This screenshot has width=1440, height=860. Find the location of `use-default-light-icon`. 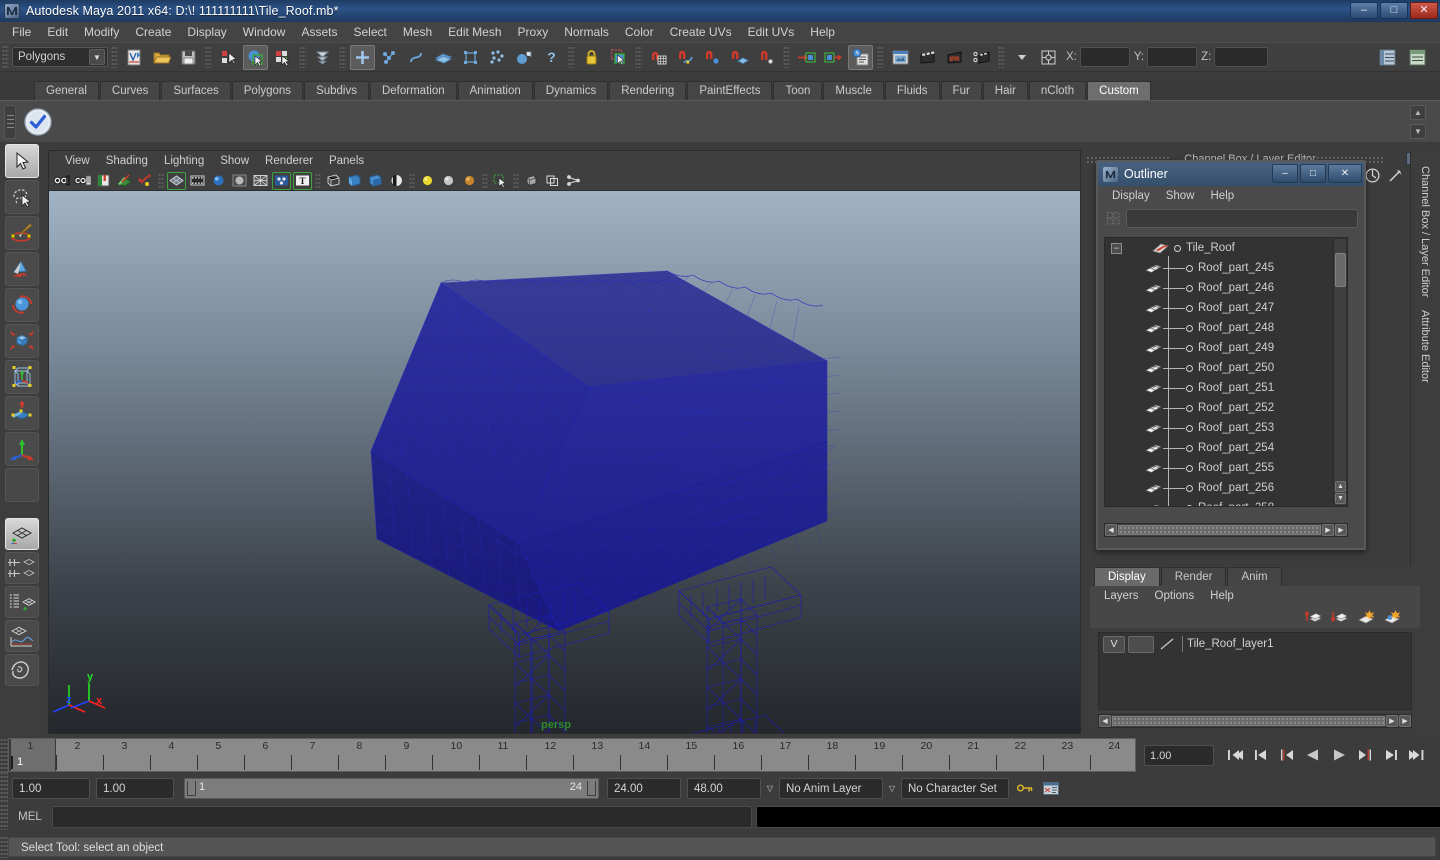

use-default-light-icon is located at coordinates (427, 181).